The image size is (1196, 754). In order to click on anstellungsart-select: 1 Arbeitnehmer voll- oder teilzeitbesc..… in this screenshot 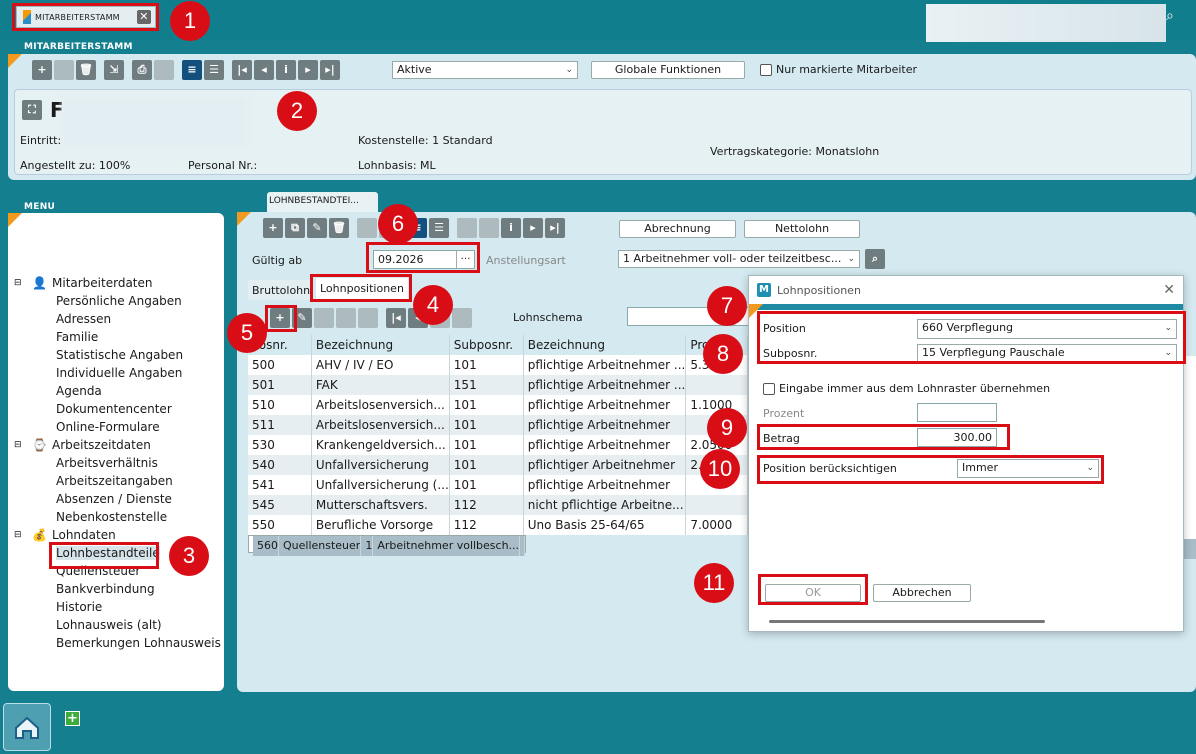, I will do `click(739, 259)`.